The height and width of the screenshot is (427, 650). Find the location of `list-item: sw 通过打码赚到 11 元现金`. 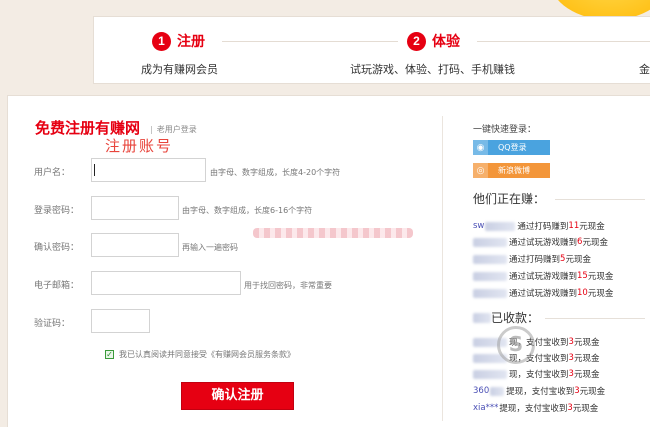

list-item: sw 通过打码赚到 11 元现金 is located at coordinates (539, 226).